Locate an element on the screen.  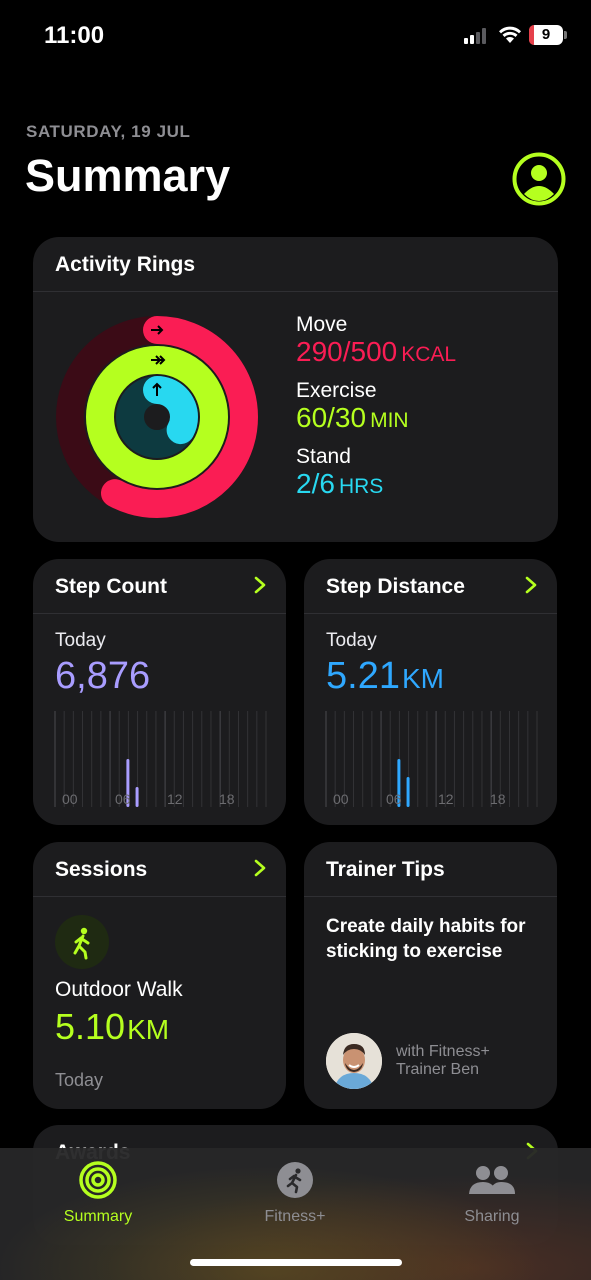
tab-label: Sharing is located at coordinates (492, 1216).